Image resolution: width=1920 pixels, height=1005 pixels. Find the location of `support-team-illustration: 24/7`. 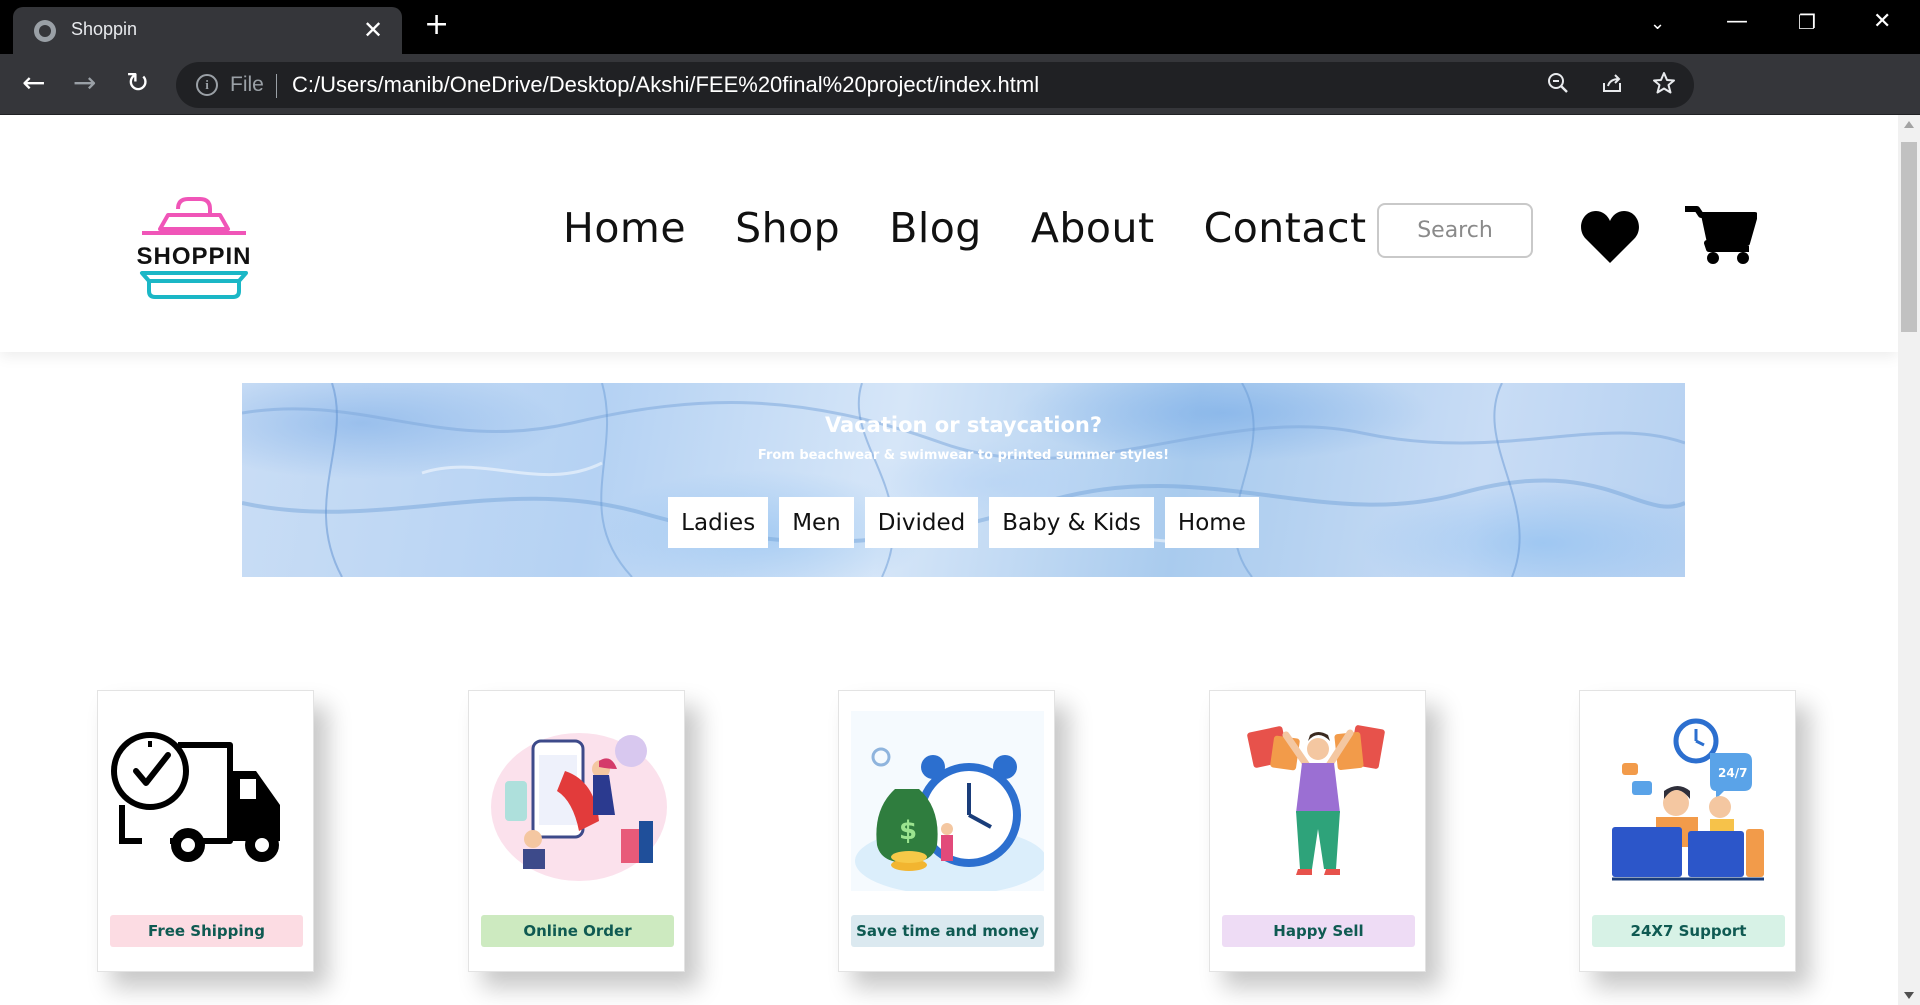

support-team-illustration: 24/7 is located at coordinates (1688, 799).